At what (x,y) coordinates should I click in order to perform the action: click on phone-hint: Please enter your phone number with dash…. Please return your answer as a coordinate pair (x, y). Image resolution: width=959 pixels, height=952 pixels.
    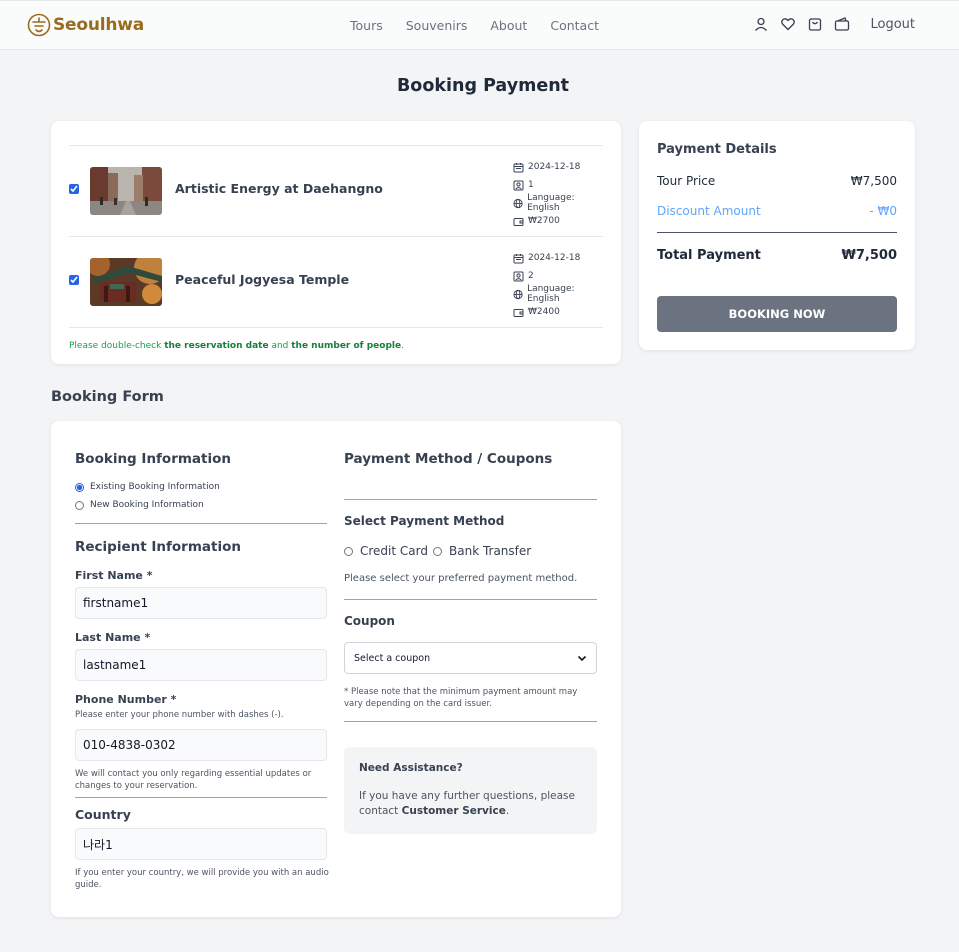
    Looking at the image, I should click on (179, 715).